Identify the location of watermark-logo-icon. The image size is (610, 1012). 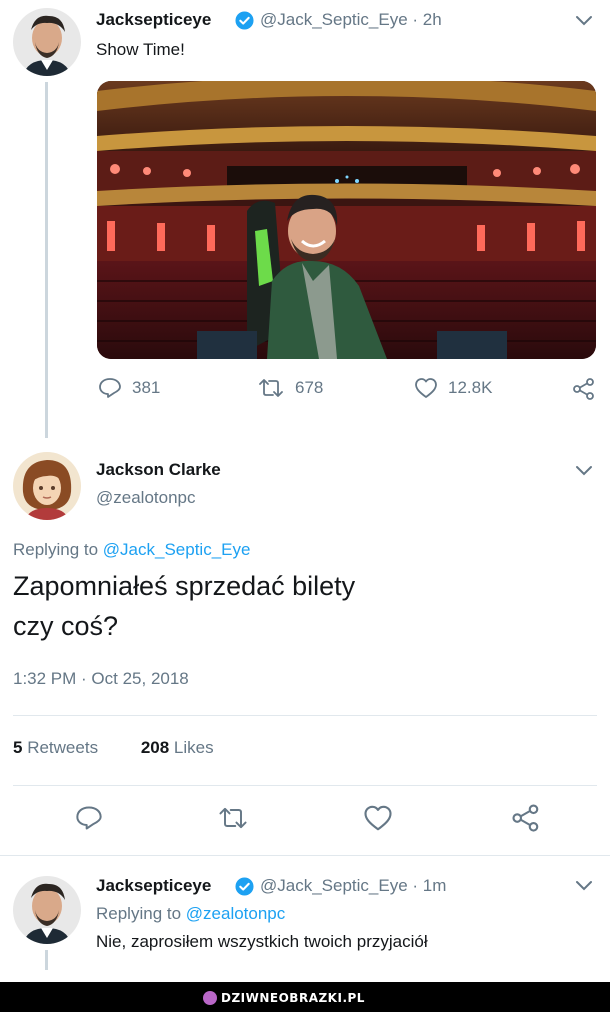
(210, 998).